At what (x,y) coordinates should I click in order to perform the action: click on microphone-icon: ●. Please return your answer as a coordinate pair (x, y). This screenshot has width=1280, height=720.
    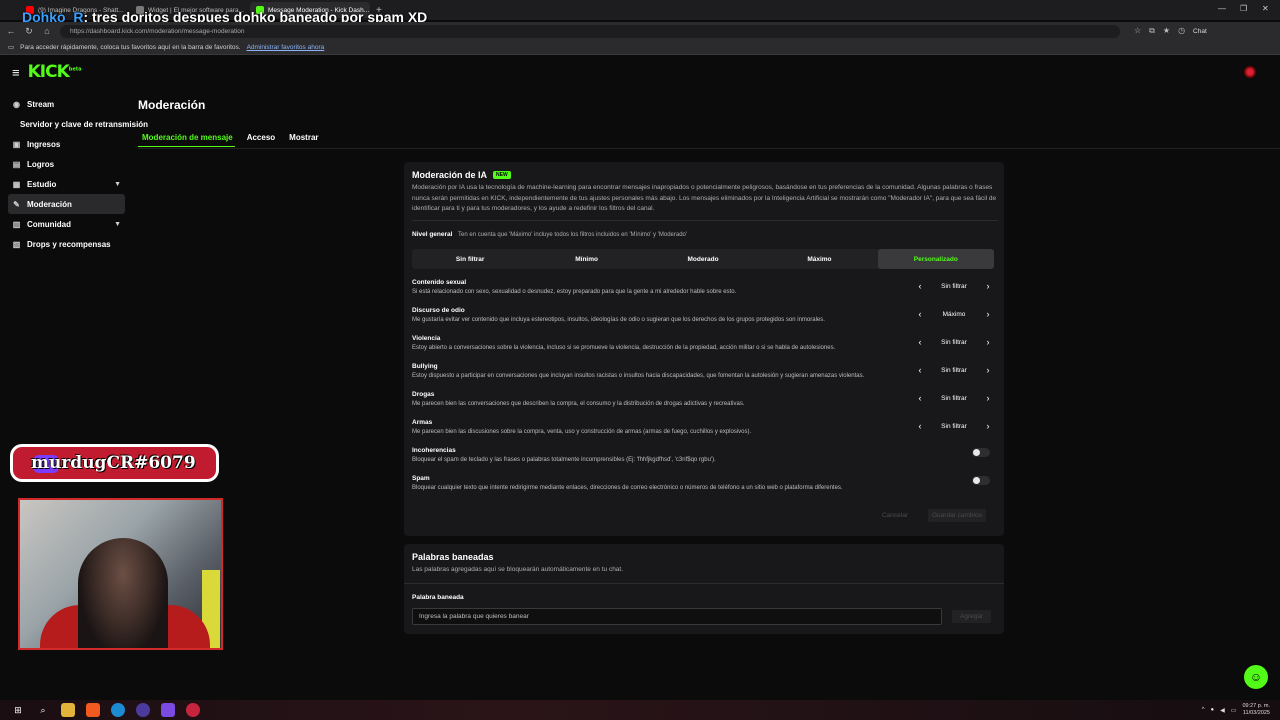
    Looking at the image, I should click on (1213, 710).